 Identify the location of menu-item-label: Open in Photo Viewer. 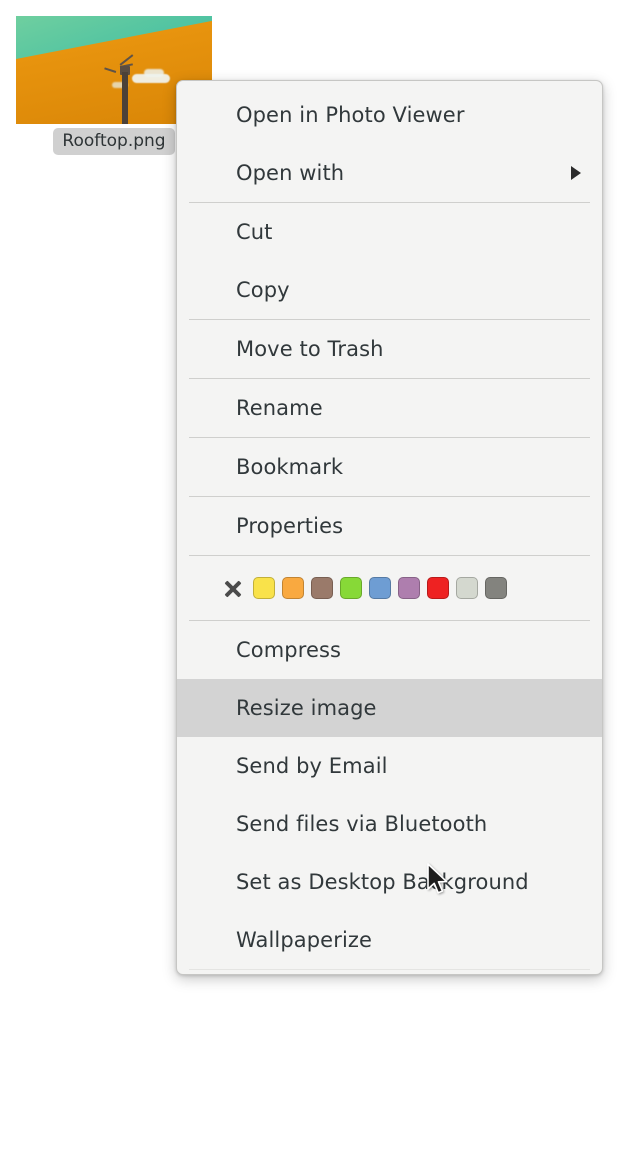
(350, 115).